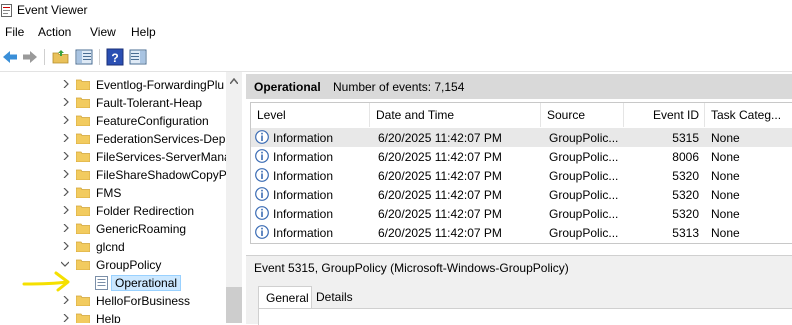 The image size is (792, 325). Describe the element at coordinates (303, 176) in the screenshot. I see `event-level: Information` at that location.